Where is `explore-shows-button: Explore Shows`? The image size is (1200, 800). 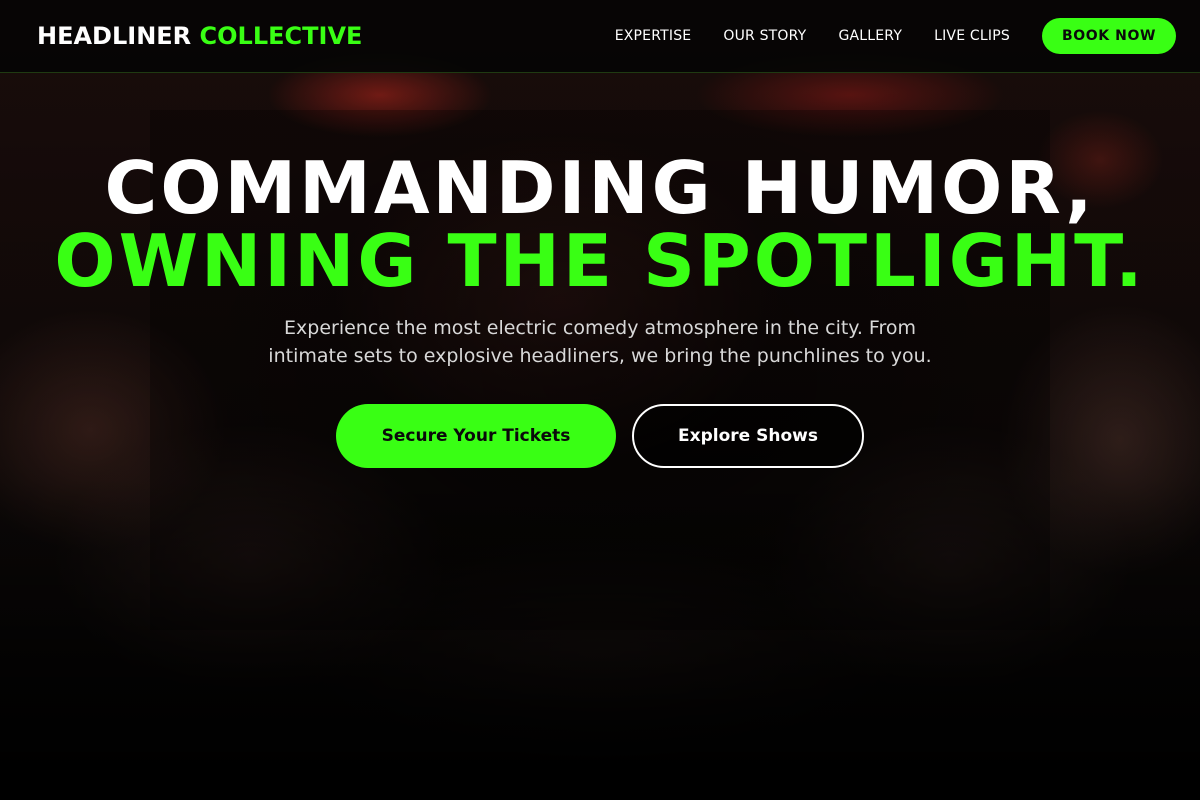
explore-shows-button: Explore Shows is located at coordinates (748, 436).